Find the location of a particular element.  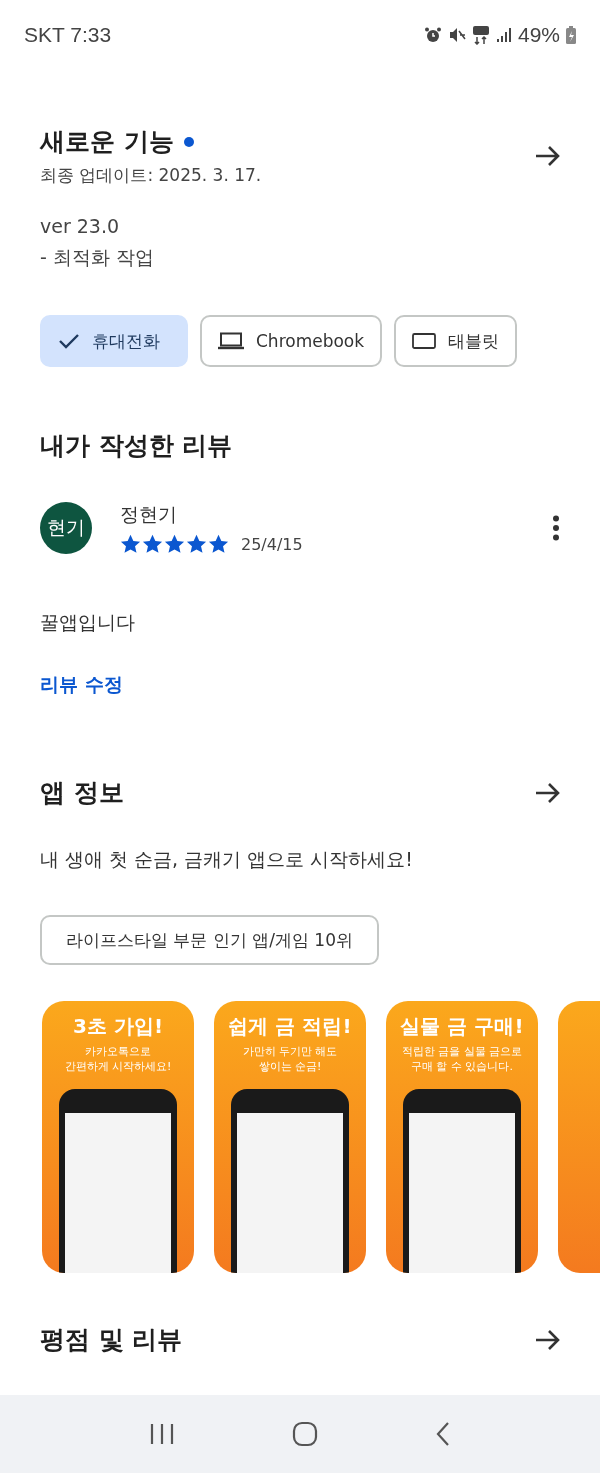

section-title: 새로운 기능 is located at coordinates (107, 142).